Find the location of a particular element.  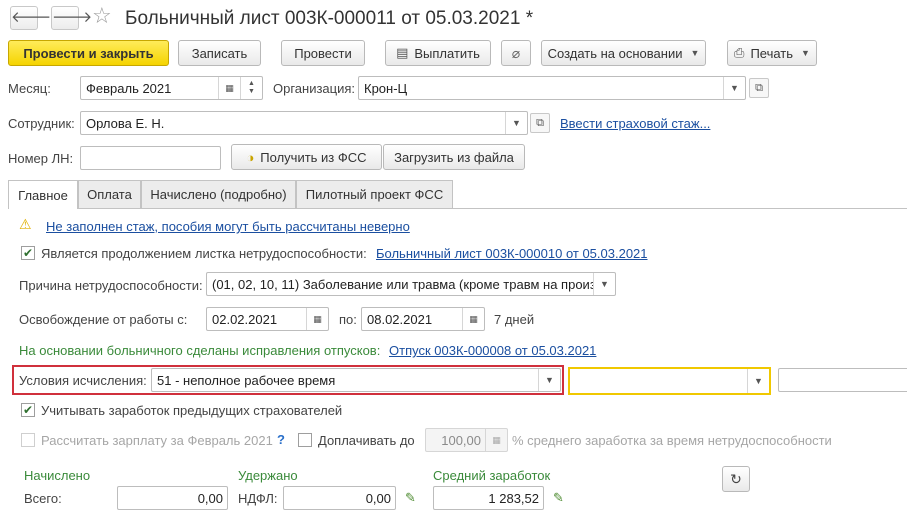

second-condition-field: ▼ is located at coordinates (669, 381).